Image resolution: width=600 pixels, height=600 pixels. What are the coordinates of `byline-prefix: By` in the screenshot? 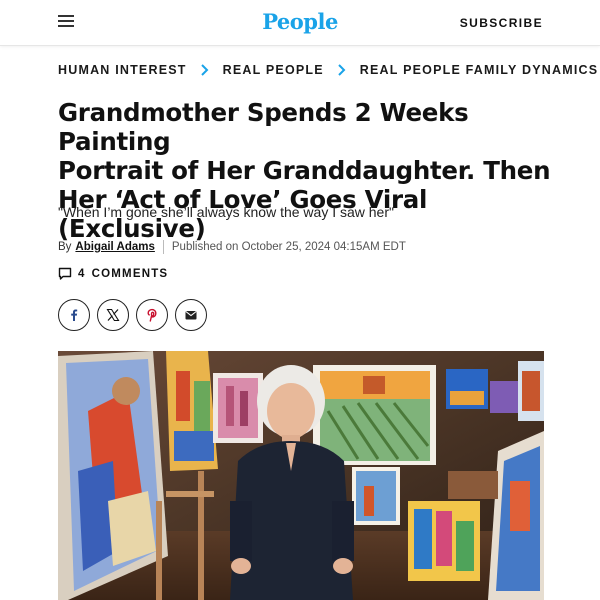 It's located at (65, 247).